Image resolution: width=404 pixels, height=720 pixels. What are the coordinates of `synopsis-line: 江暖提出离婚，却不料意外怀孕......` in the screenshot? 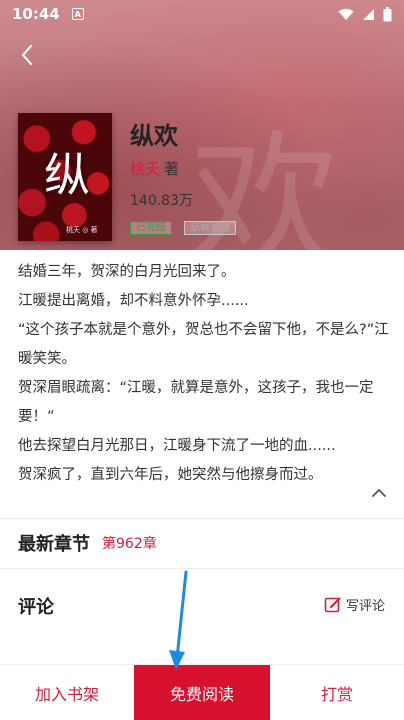 It's located at (133, 301).